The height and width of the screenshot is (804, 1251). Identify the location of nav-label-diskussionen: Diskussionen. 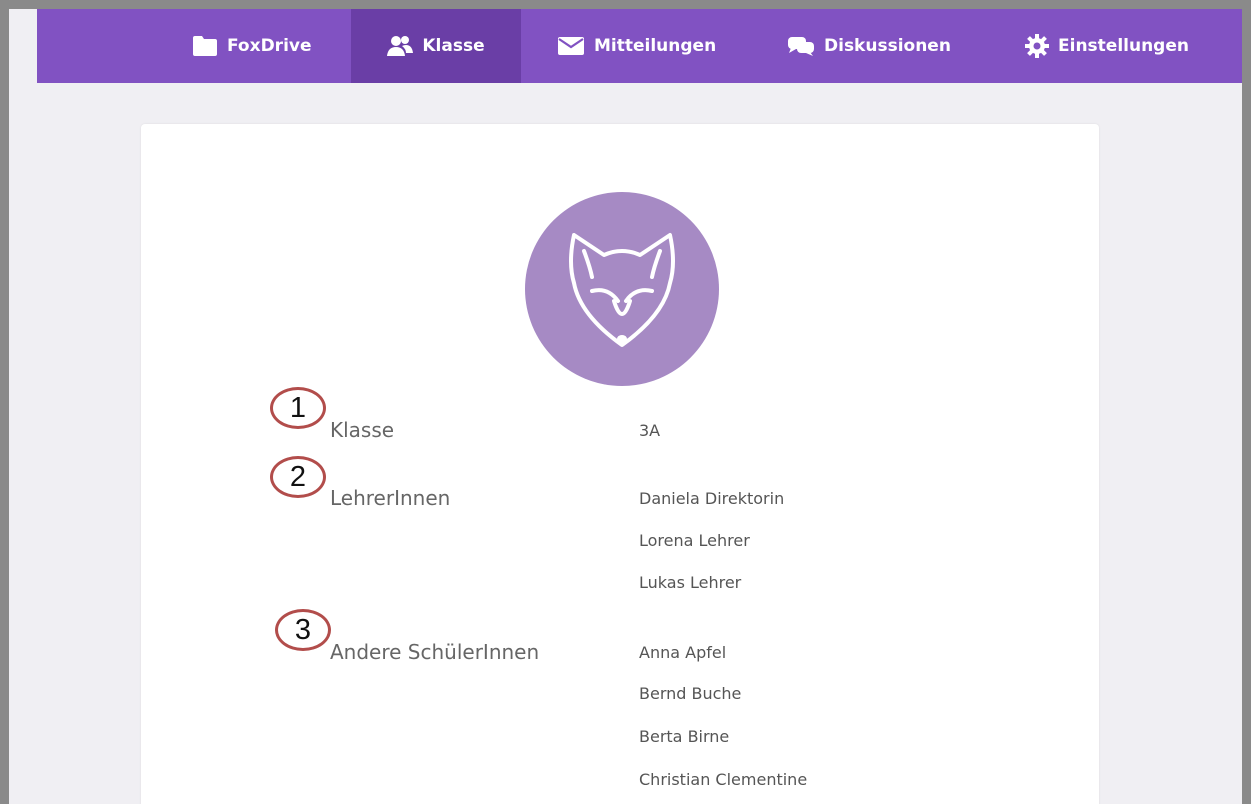
(887, 46).